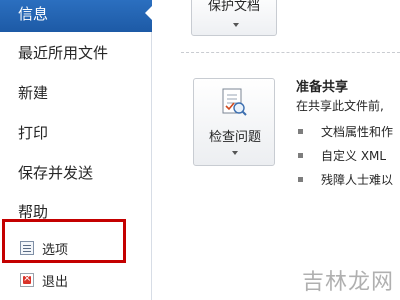 The width and height of the screenshot is (400, 300). I want to click on nav-item-recent: 最近所用文件, so click(76, 52).